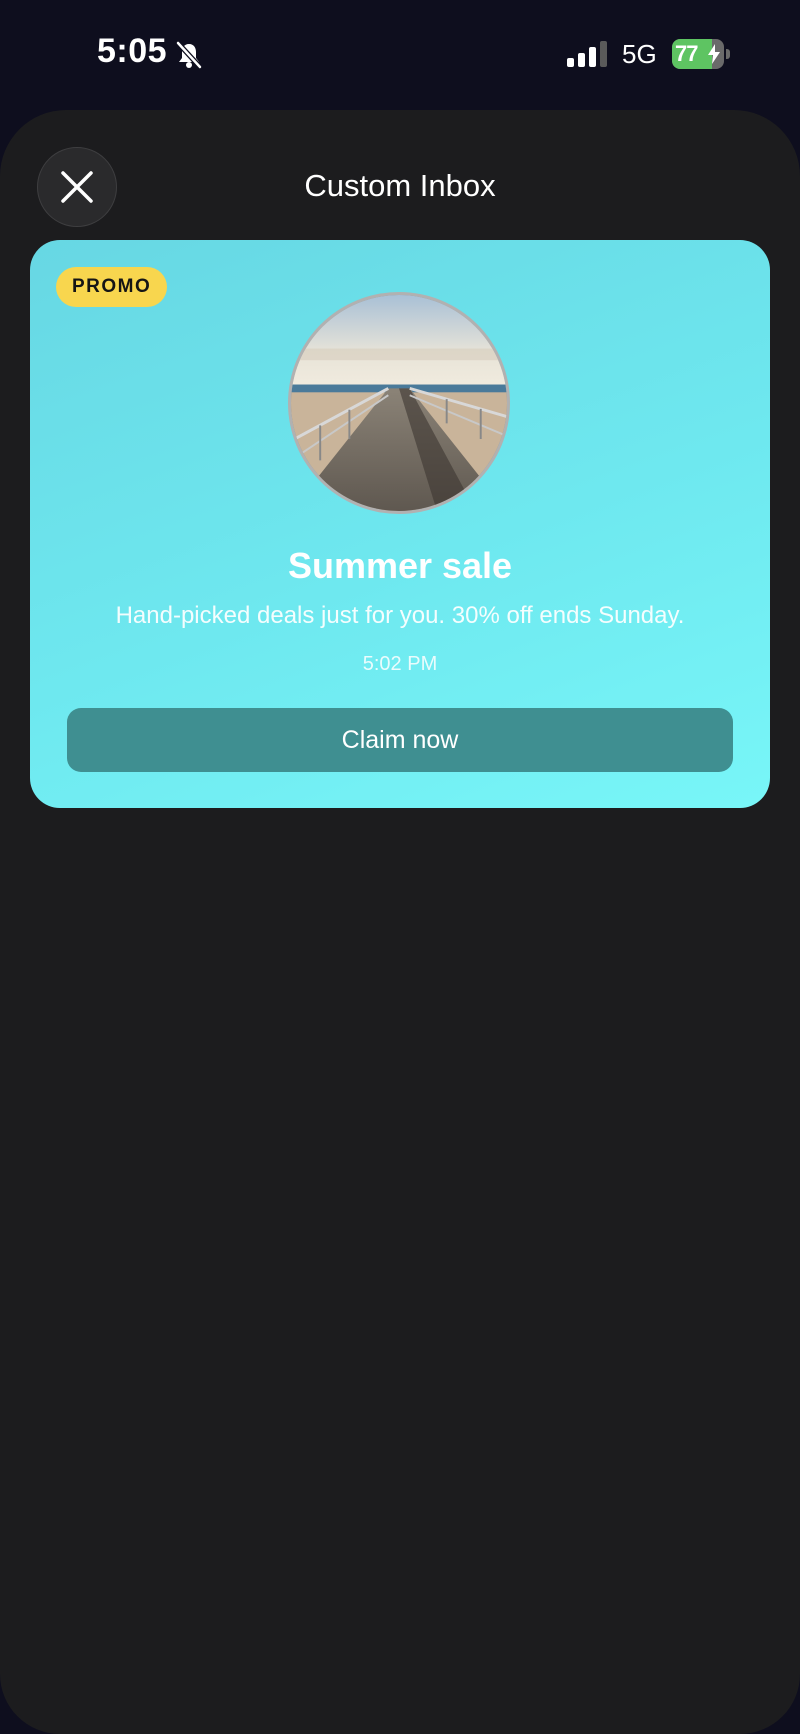 The width and height of the screenshot is (800, 1734). Describe the element at coordinates (714, 54) in the screenshot. I see `bolt-icon` at that location.